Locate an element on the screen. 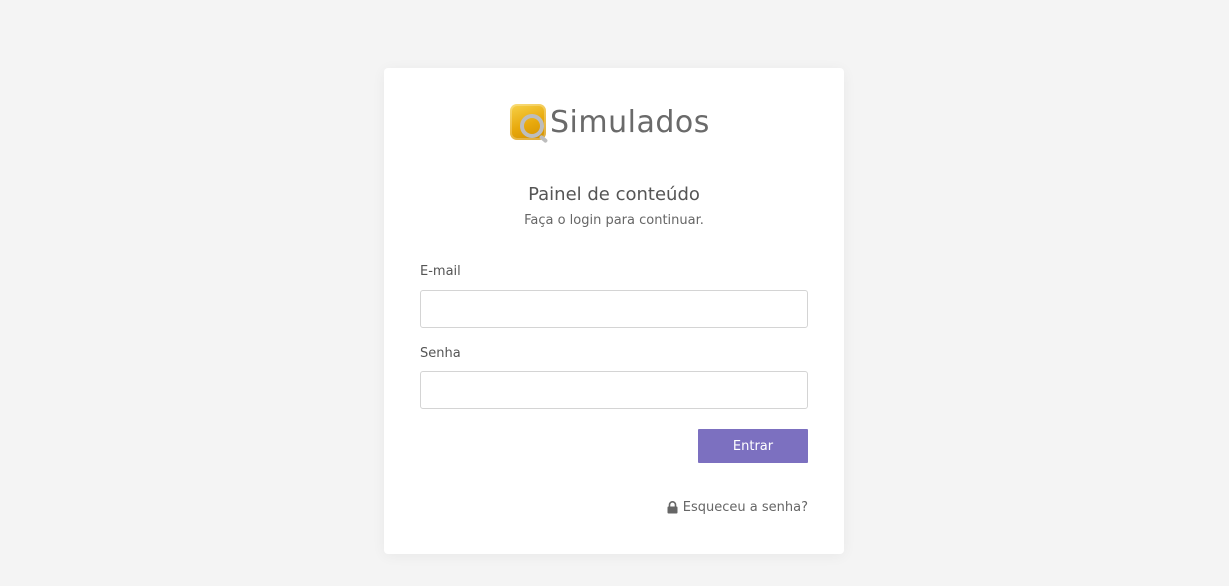 Image resolution: width=1229 pixels, height=586 pixels. email-field is located at coordinates (614, 309).